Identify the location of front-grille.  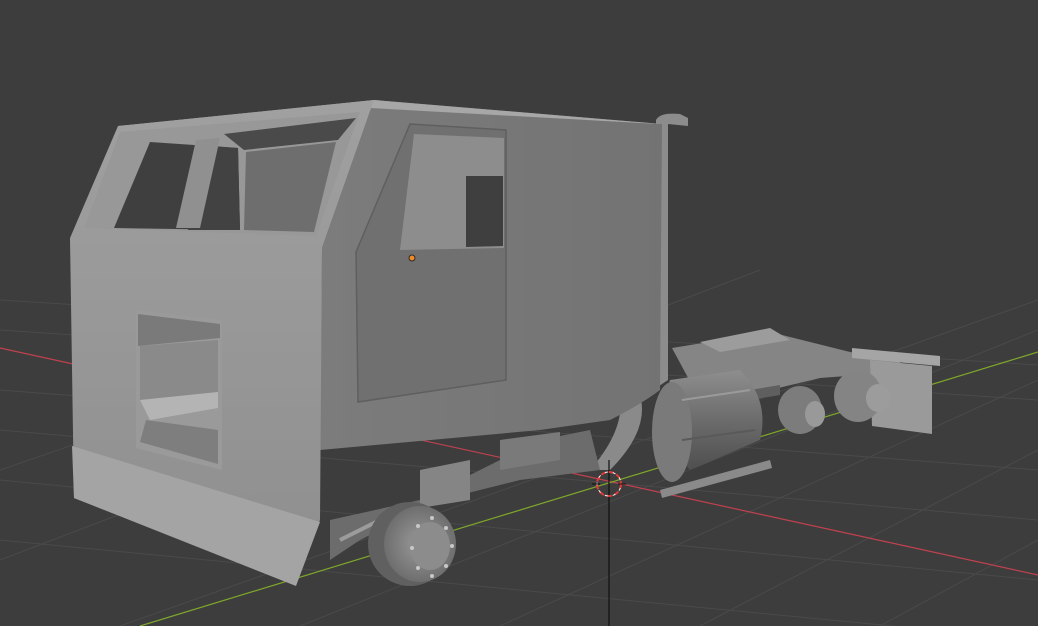
(179, 390).